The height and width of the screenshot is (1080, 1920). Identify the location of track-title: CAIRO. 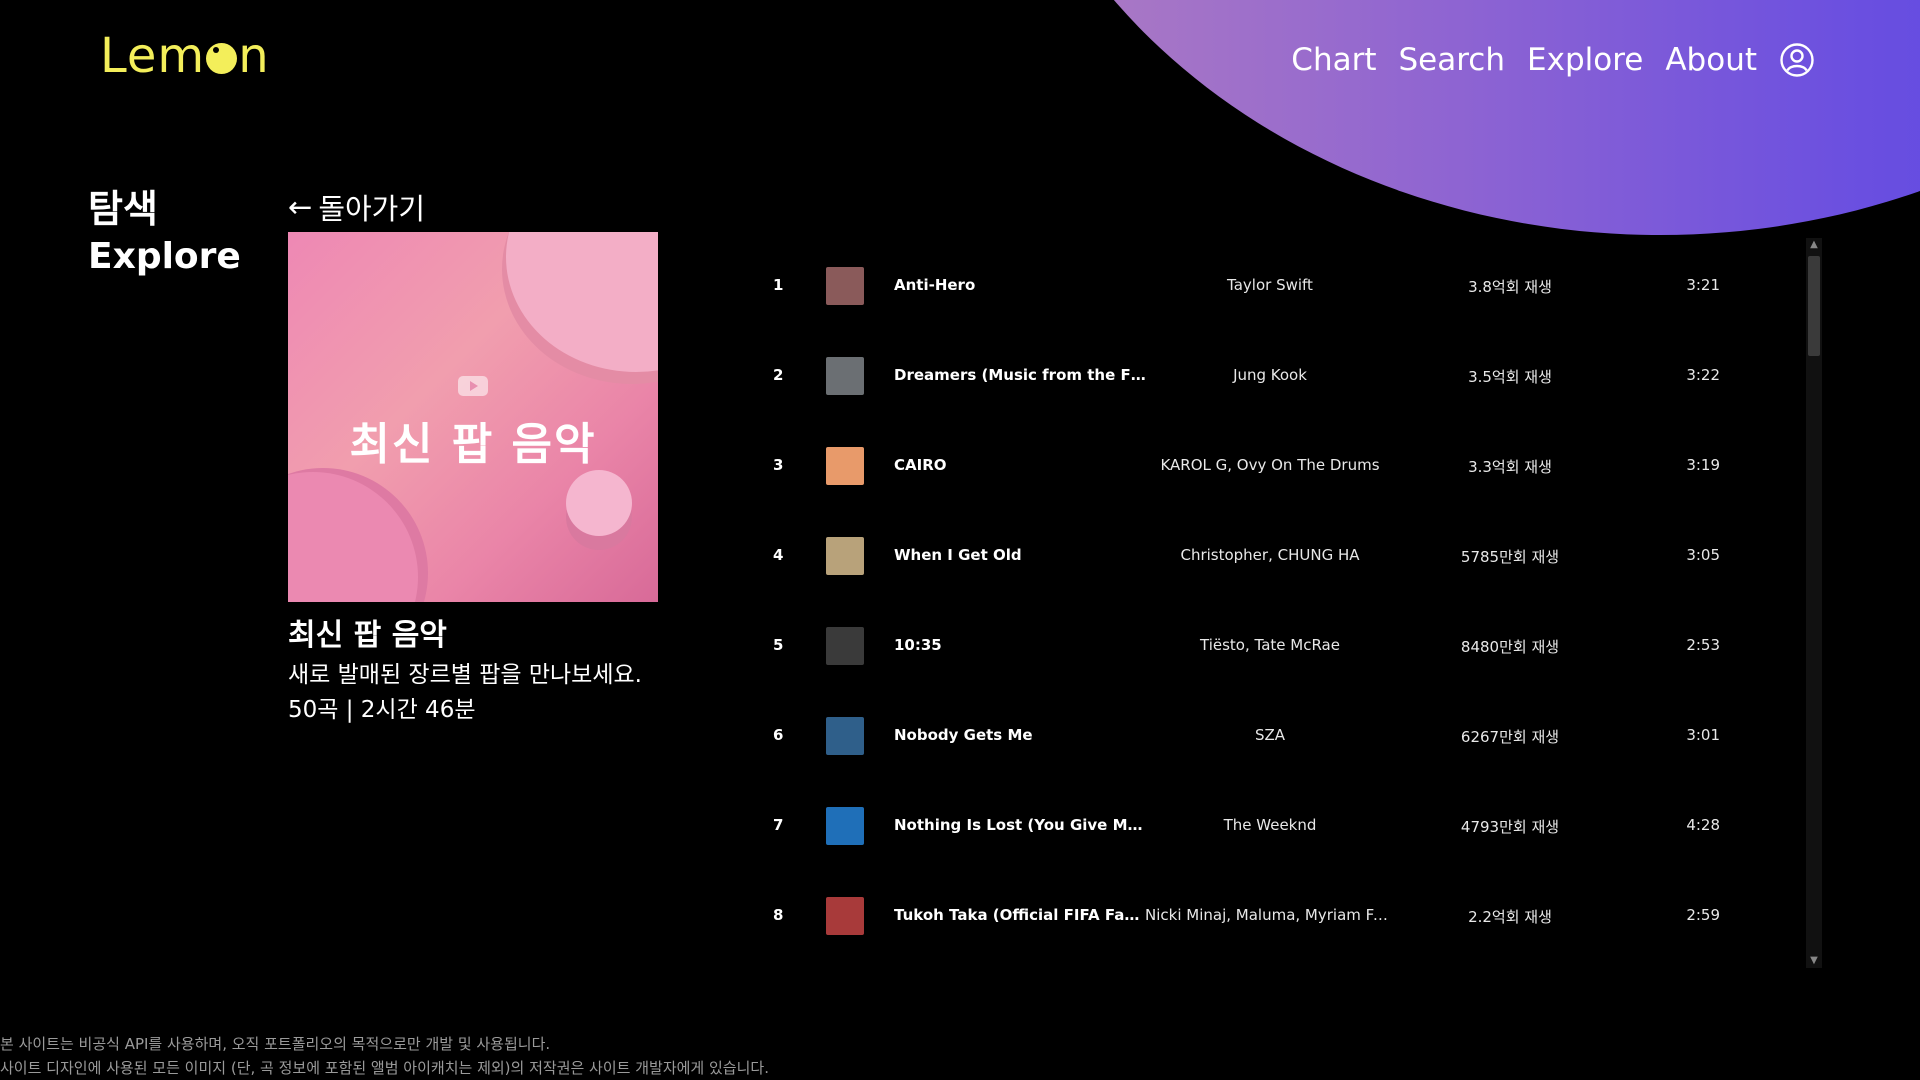
(1021, 465).